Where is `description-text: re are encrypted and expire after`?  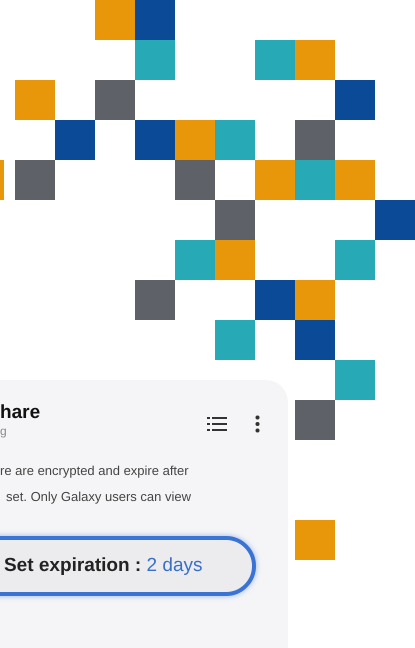 description-text: re are encrypted and expire after is located at coordinates (94, 471).